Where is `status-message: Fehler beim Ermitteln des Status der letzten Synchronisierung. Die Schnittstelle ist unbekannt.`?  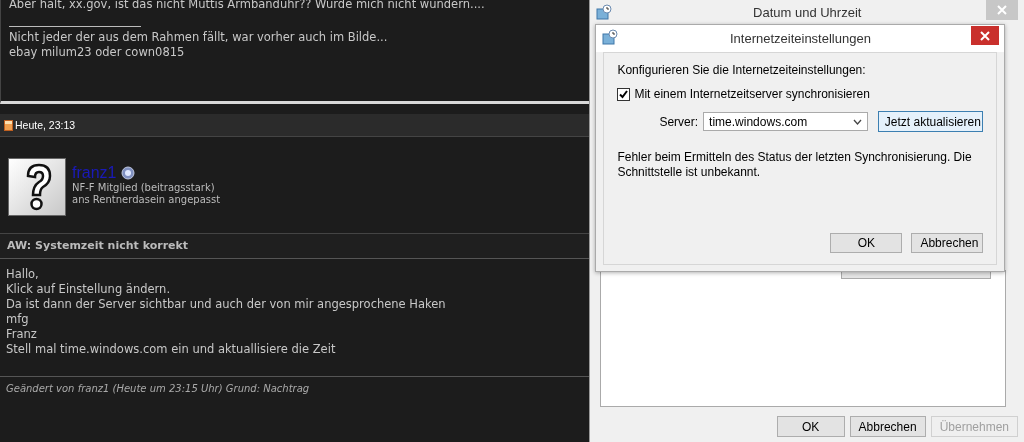
status-message: Fehler beim Ermitteln des Status der letzten Synchronisierung. Die Schnittstelle ist unbekannt. is located at coordinates (795, 165).